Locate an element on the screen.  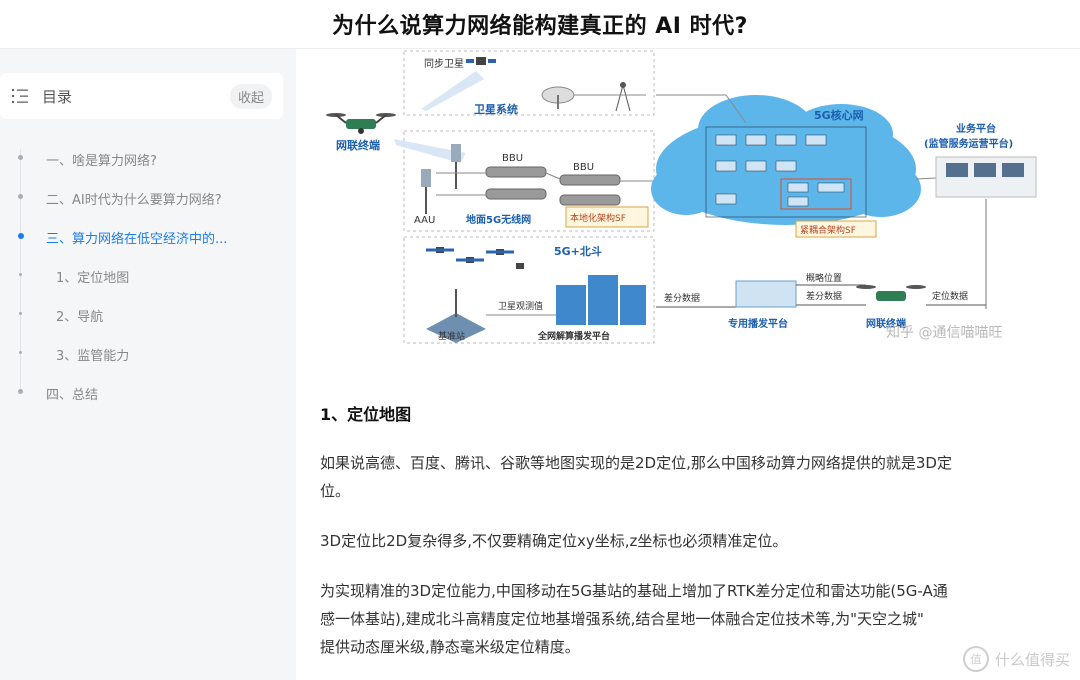
toc-item-1: 一、啥是算力网络? is located at coordinates (87, 159).